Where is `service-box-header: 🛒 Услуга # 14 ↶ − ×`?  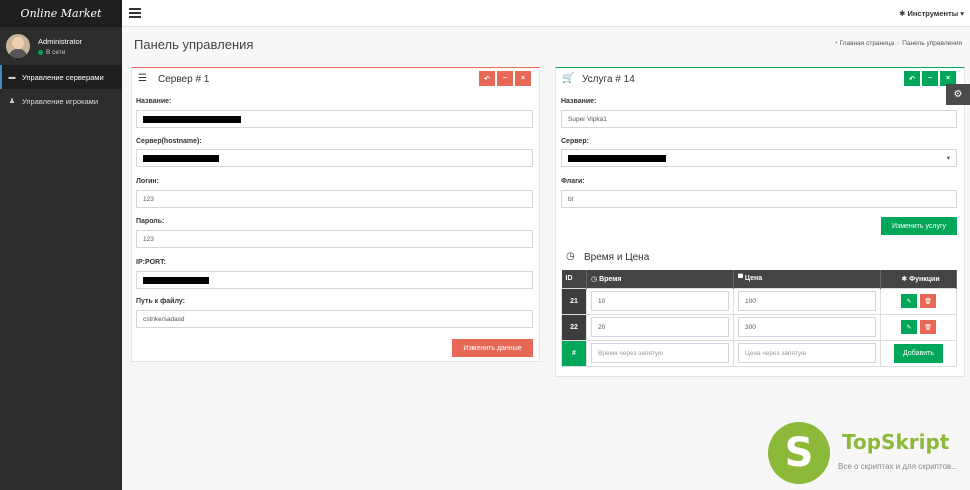
service-box-header: 🛒 Услуга # 14 ↶ − × is located at coordinates (760, 79).